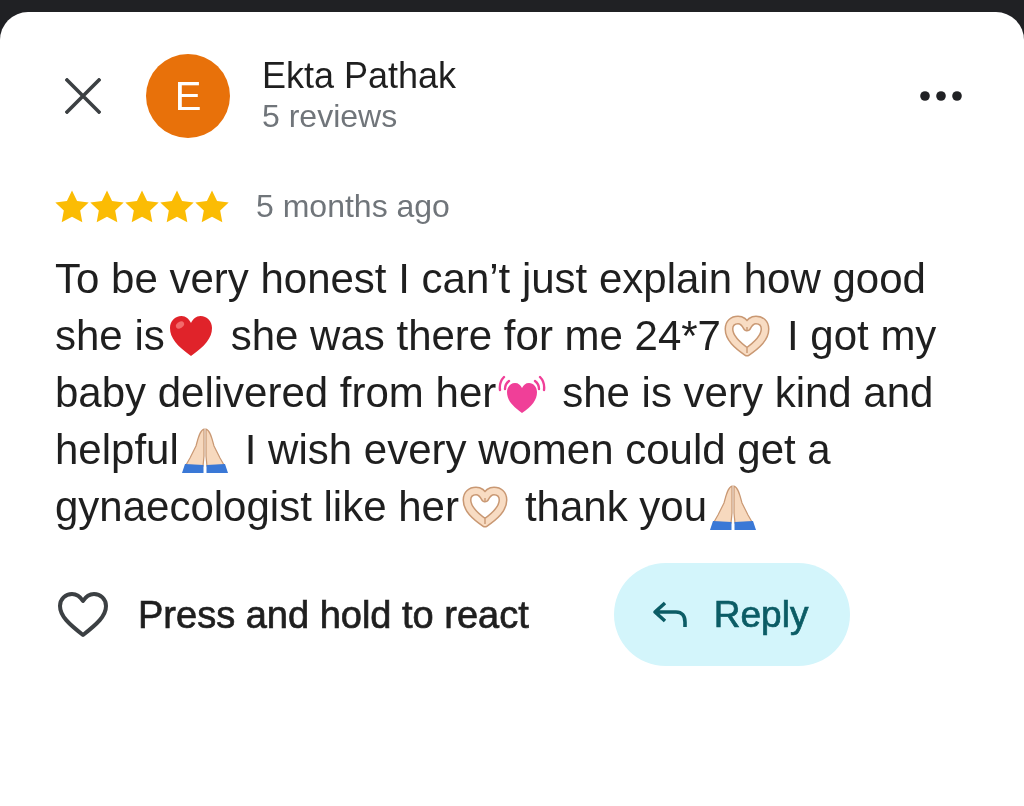 The width and height of the screenshot is (1024, 806). I want to click on review-time: 5 months ago, so click(353, 206).